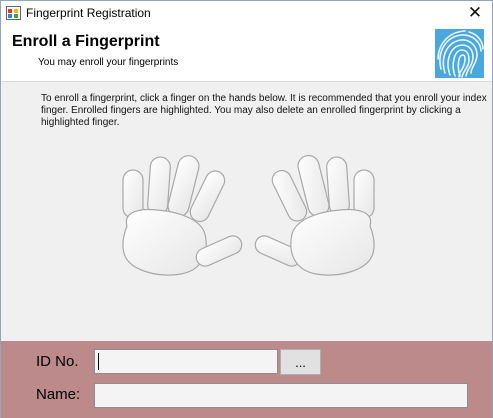  I want to click on close-button: ✕, so click(475, 13).